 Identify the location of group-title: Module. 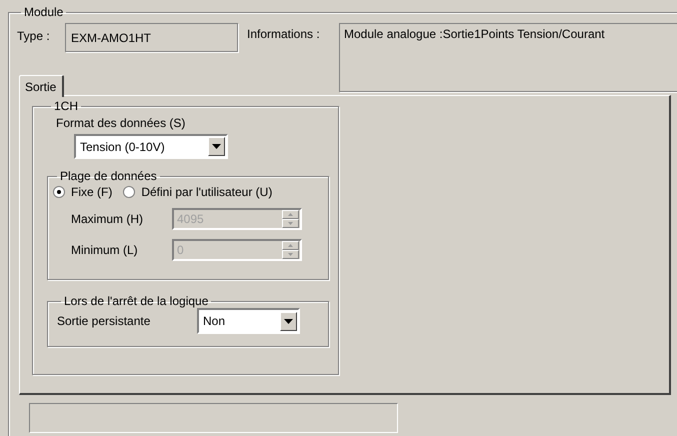
(43, 12).